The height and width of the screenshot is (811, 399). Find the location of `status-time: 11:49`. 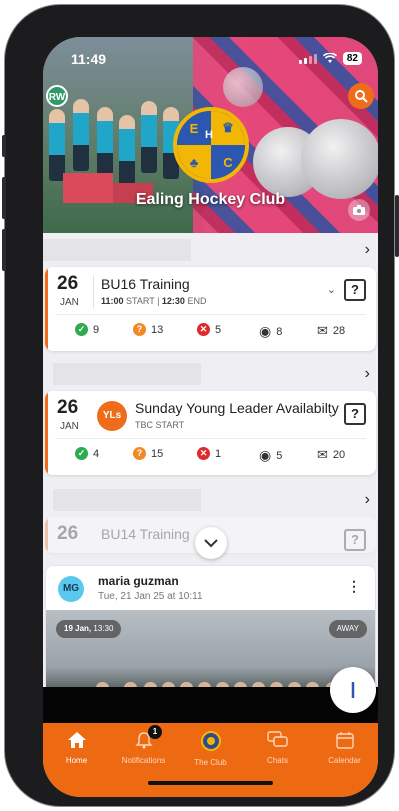

status-time: 11:49 is located at coordinates (89, 59).